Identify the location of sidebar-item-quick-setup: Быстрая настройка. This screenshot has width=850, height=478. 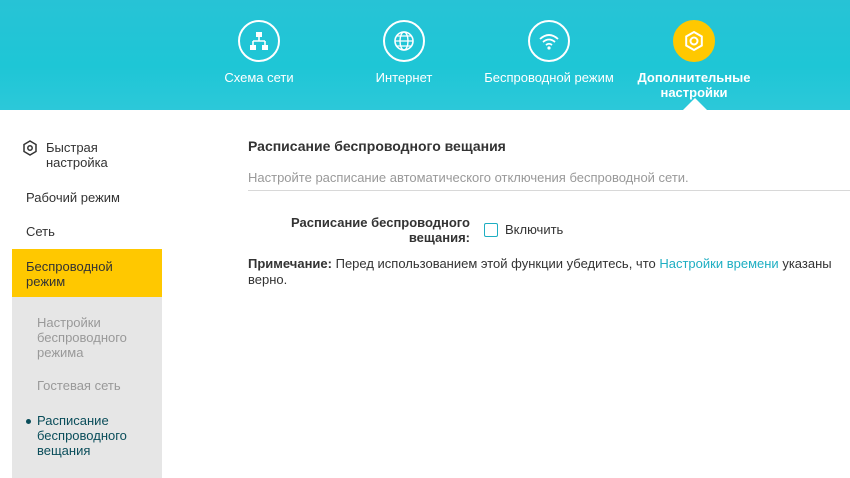
(86, 155).